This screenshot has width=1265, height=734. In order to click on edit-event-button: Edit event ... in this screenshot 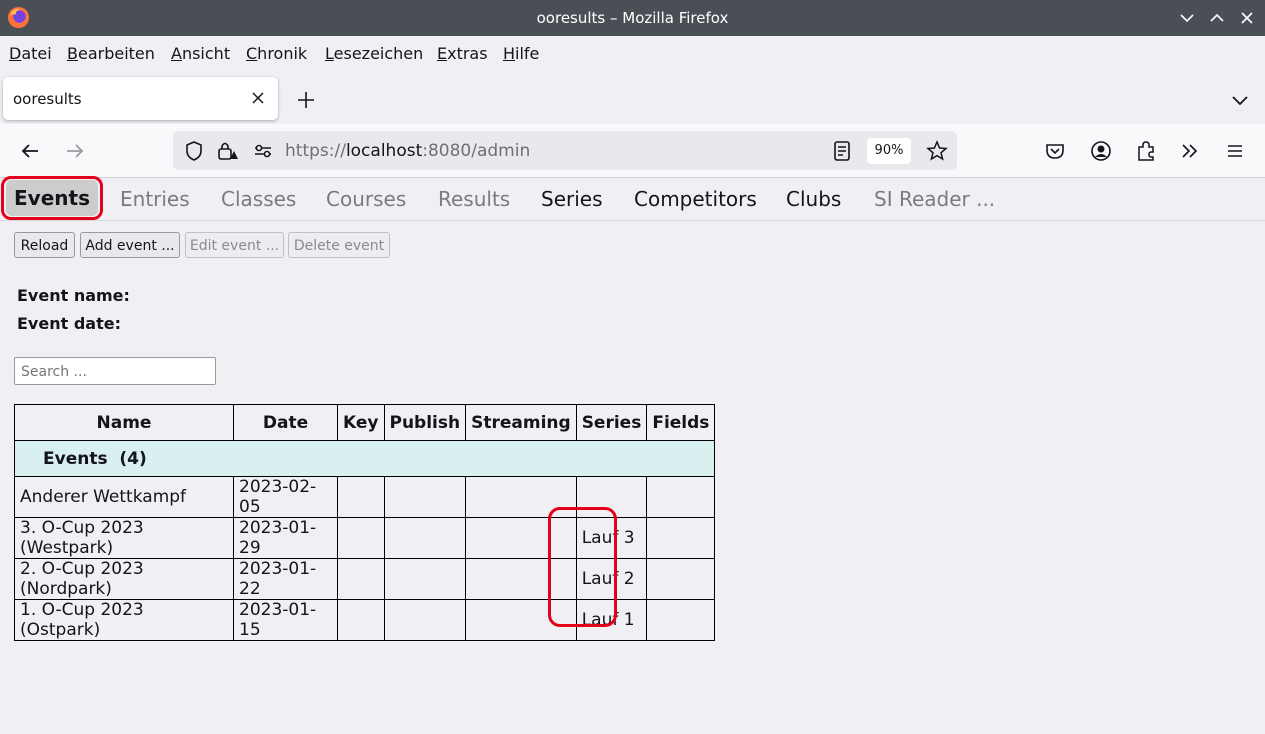, I will do `click(234, 245)`.